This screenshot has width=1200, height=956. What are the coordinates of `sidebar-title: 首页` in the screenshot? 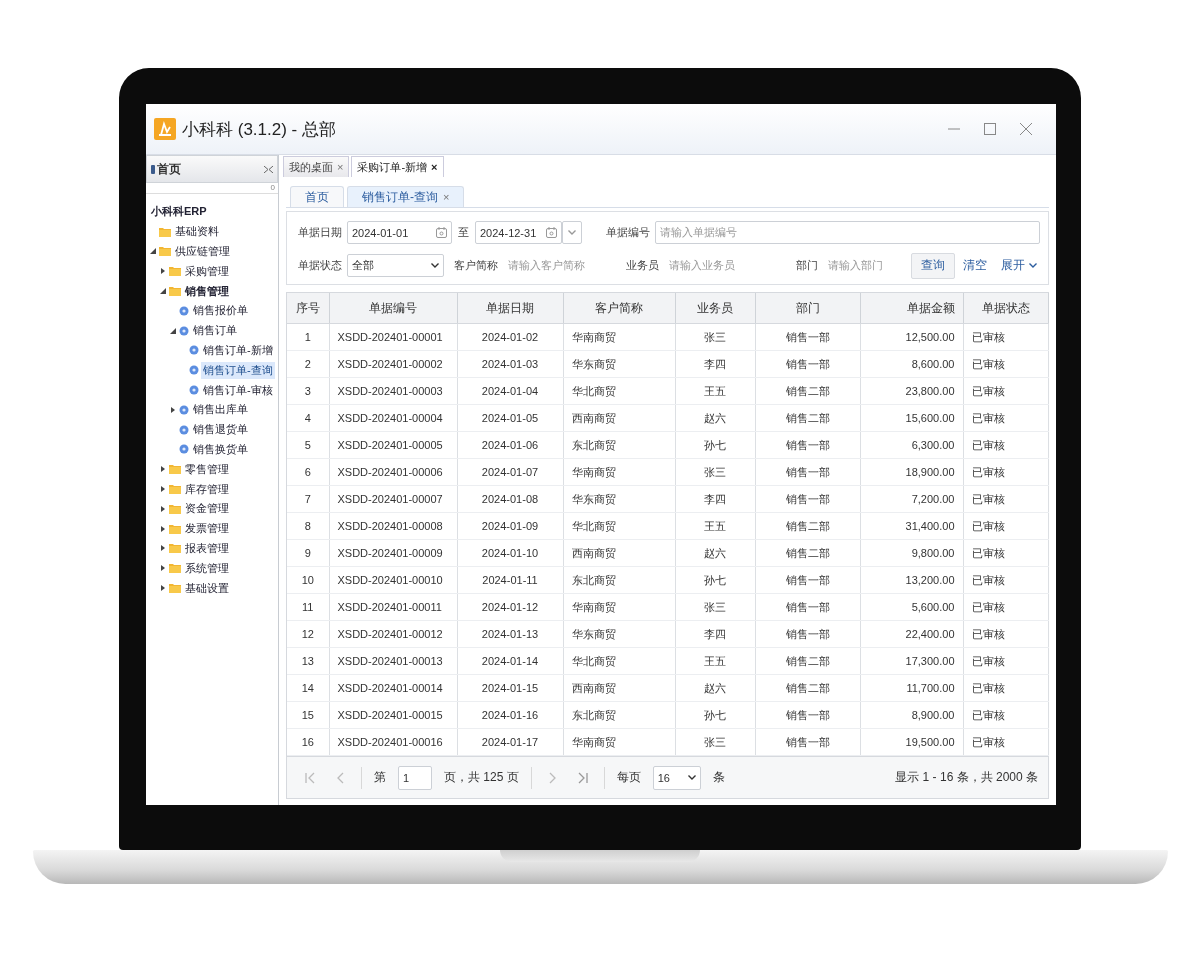 It's located at (169, 169).